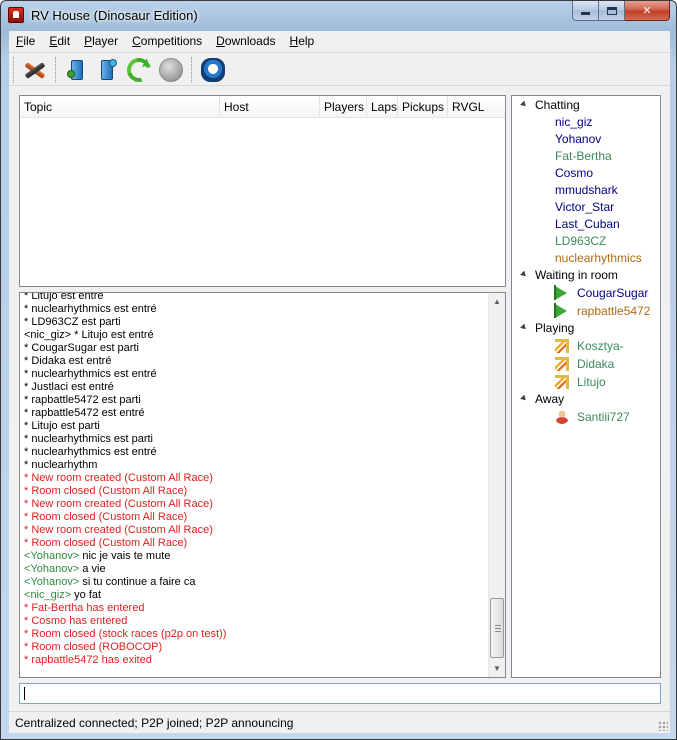  Describe the element at coordinates (496, 485) in the screenshot. I see `chat-scrollbar: ▲ ▼` at that location.